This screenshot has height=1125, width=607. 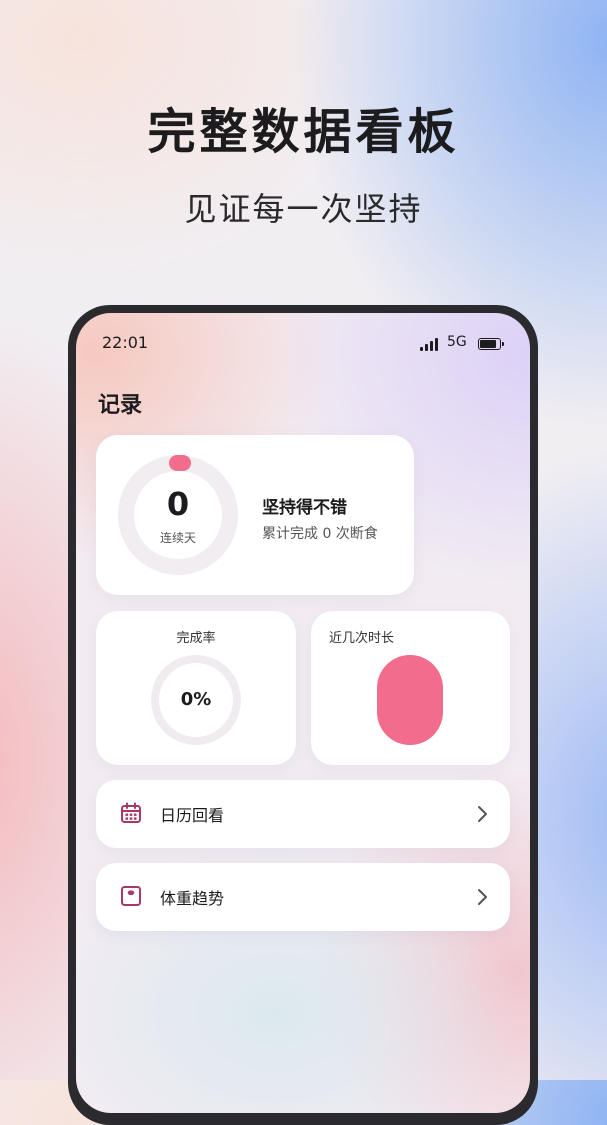 I want to click on scale-icon, so click(x=131, y=896).